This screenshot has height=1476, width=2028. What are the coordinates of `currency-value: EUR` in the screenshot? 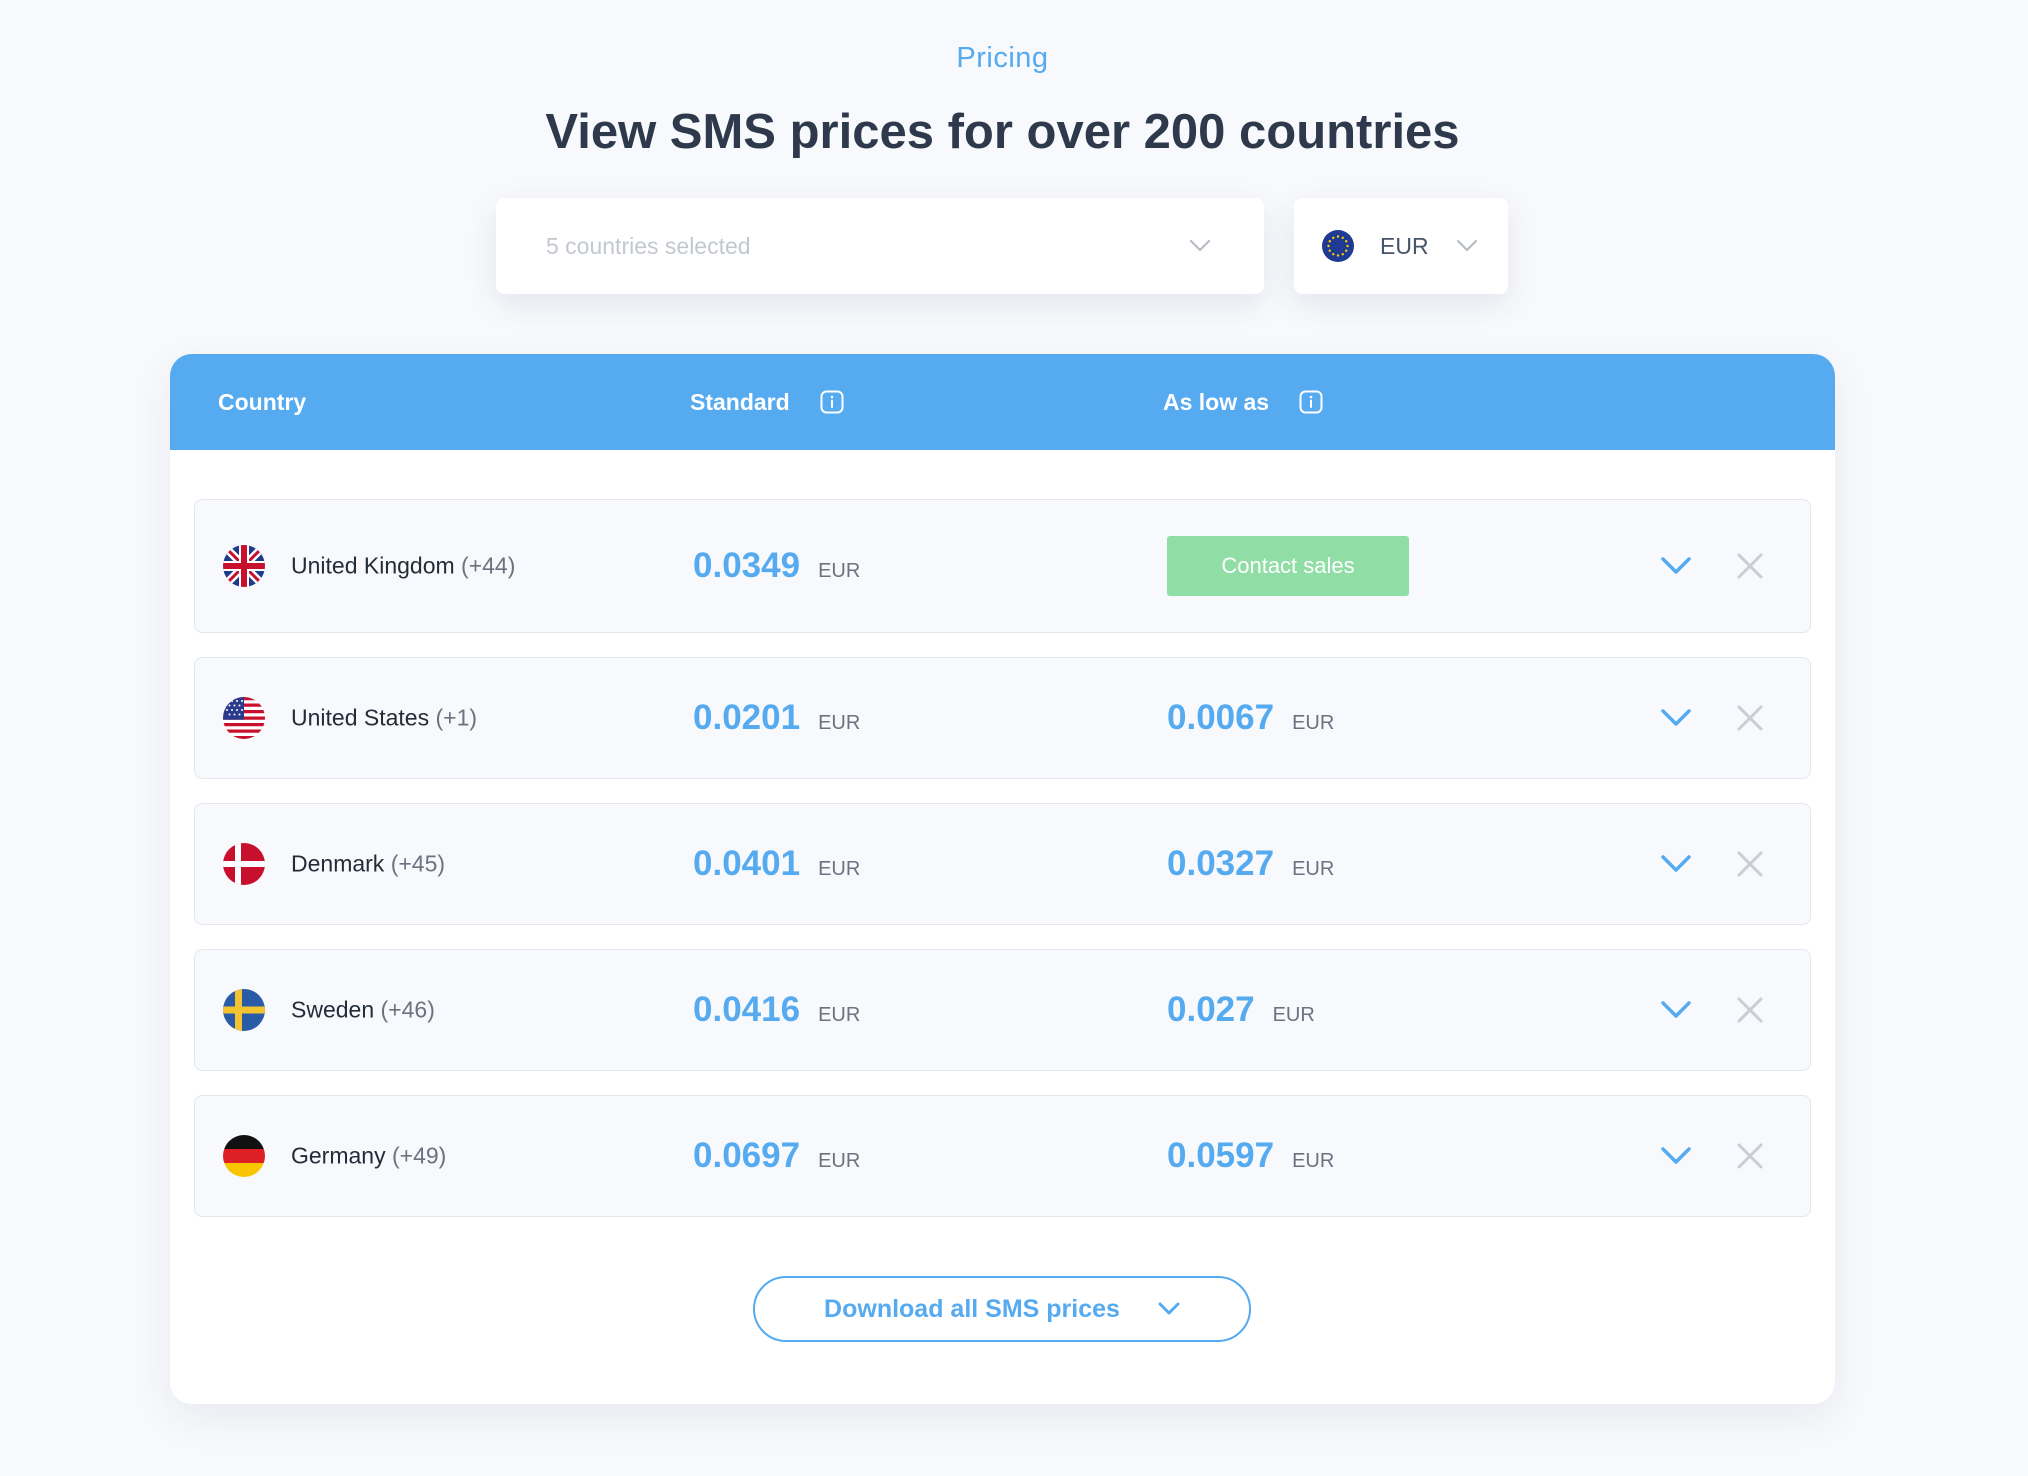 It's located at (1404, 245).